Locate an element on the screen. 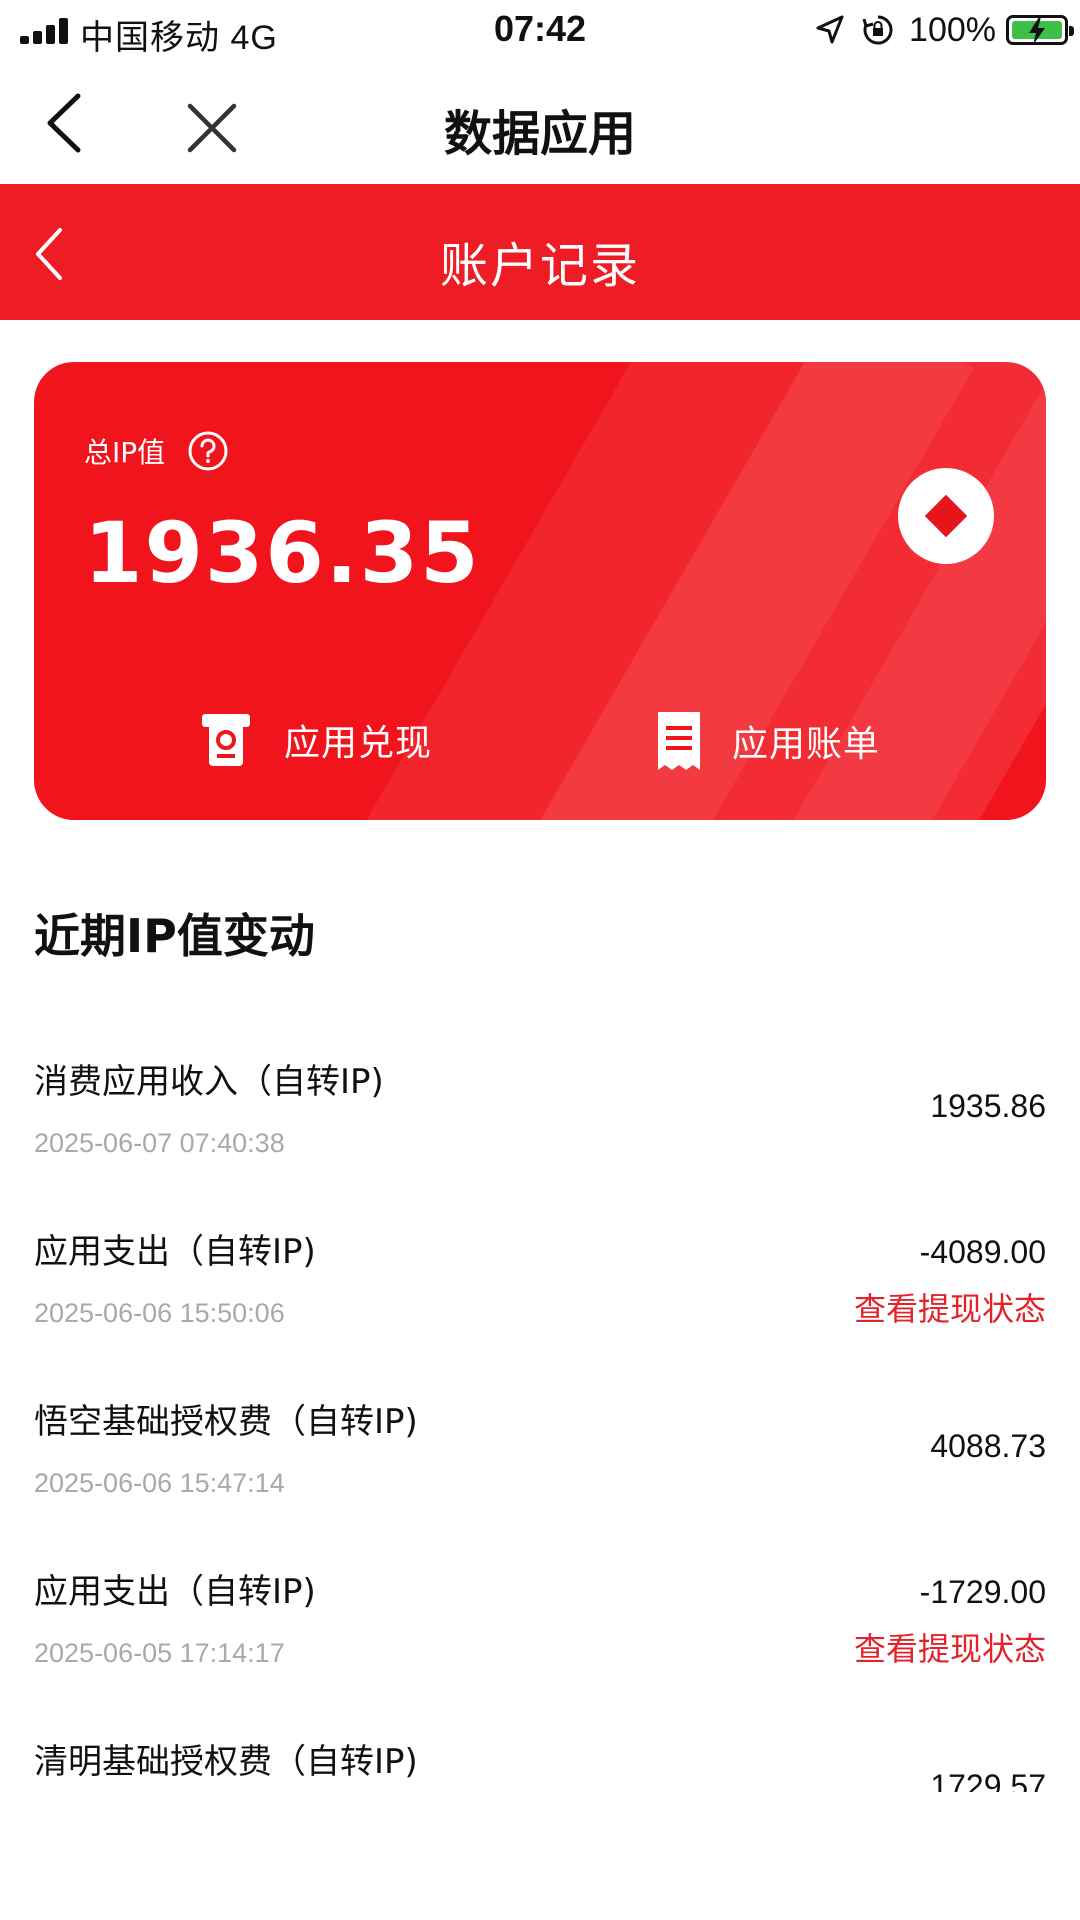 The width and height of the screenshot is (1080, 1920). page-title: 数据应用 is located at coordinates (539, 134).